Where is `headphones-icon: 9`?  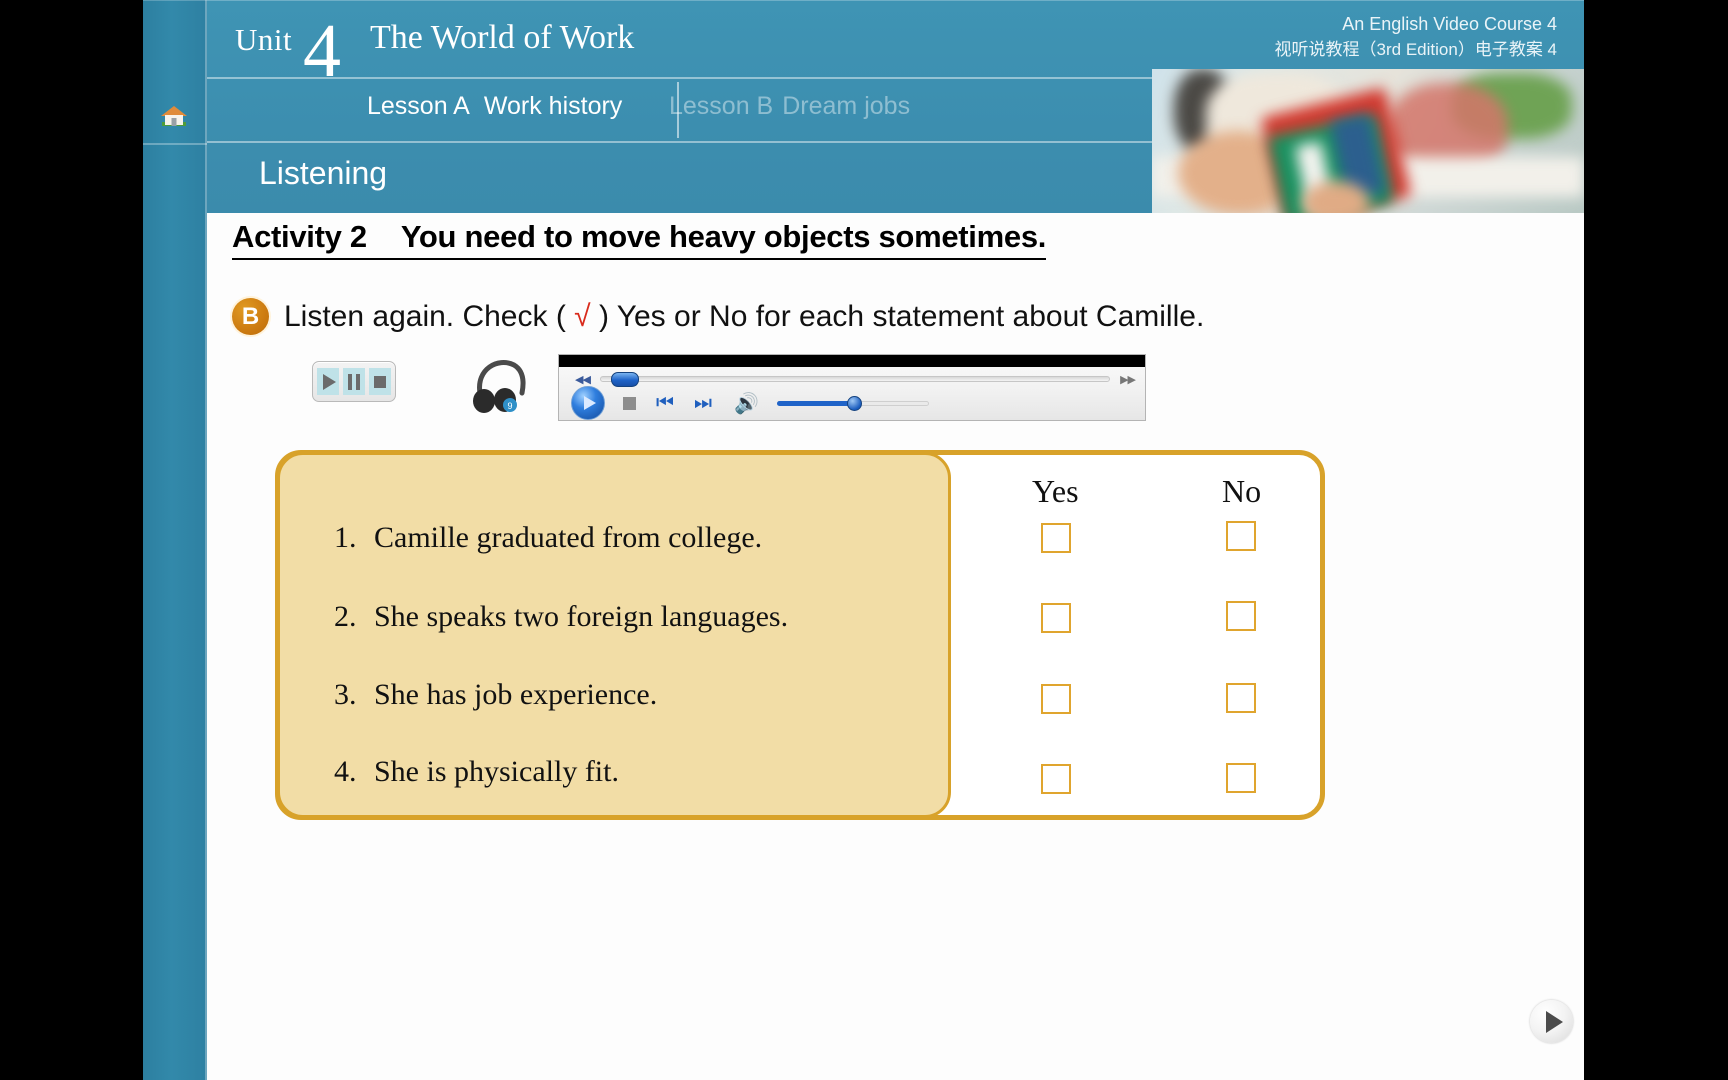
headphones-icon: 9 is located at coordinates (501, 384).